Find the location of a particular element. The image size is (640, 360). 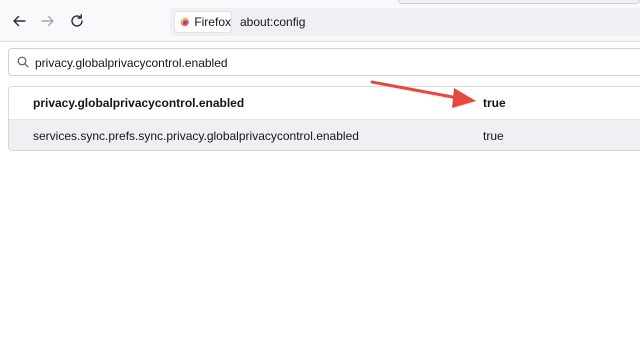

back-arrow-icon is located at coordinates (19, 21).